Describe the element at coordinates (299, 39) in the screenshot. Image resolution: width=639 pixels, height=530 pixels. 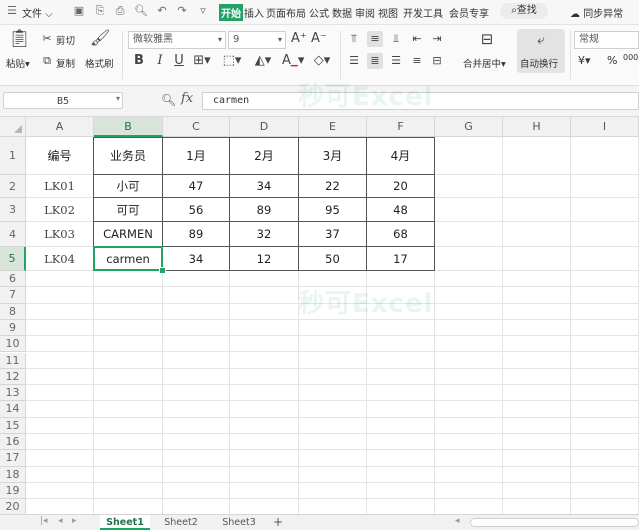
I see `increase-font-icon: A⁺` at that location.